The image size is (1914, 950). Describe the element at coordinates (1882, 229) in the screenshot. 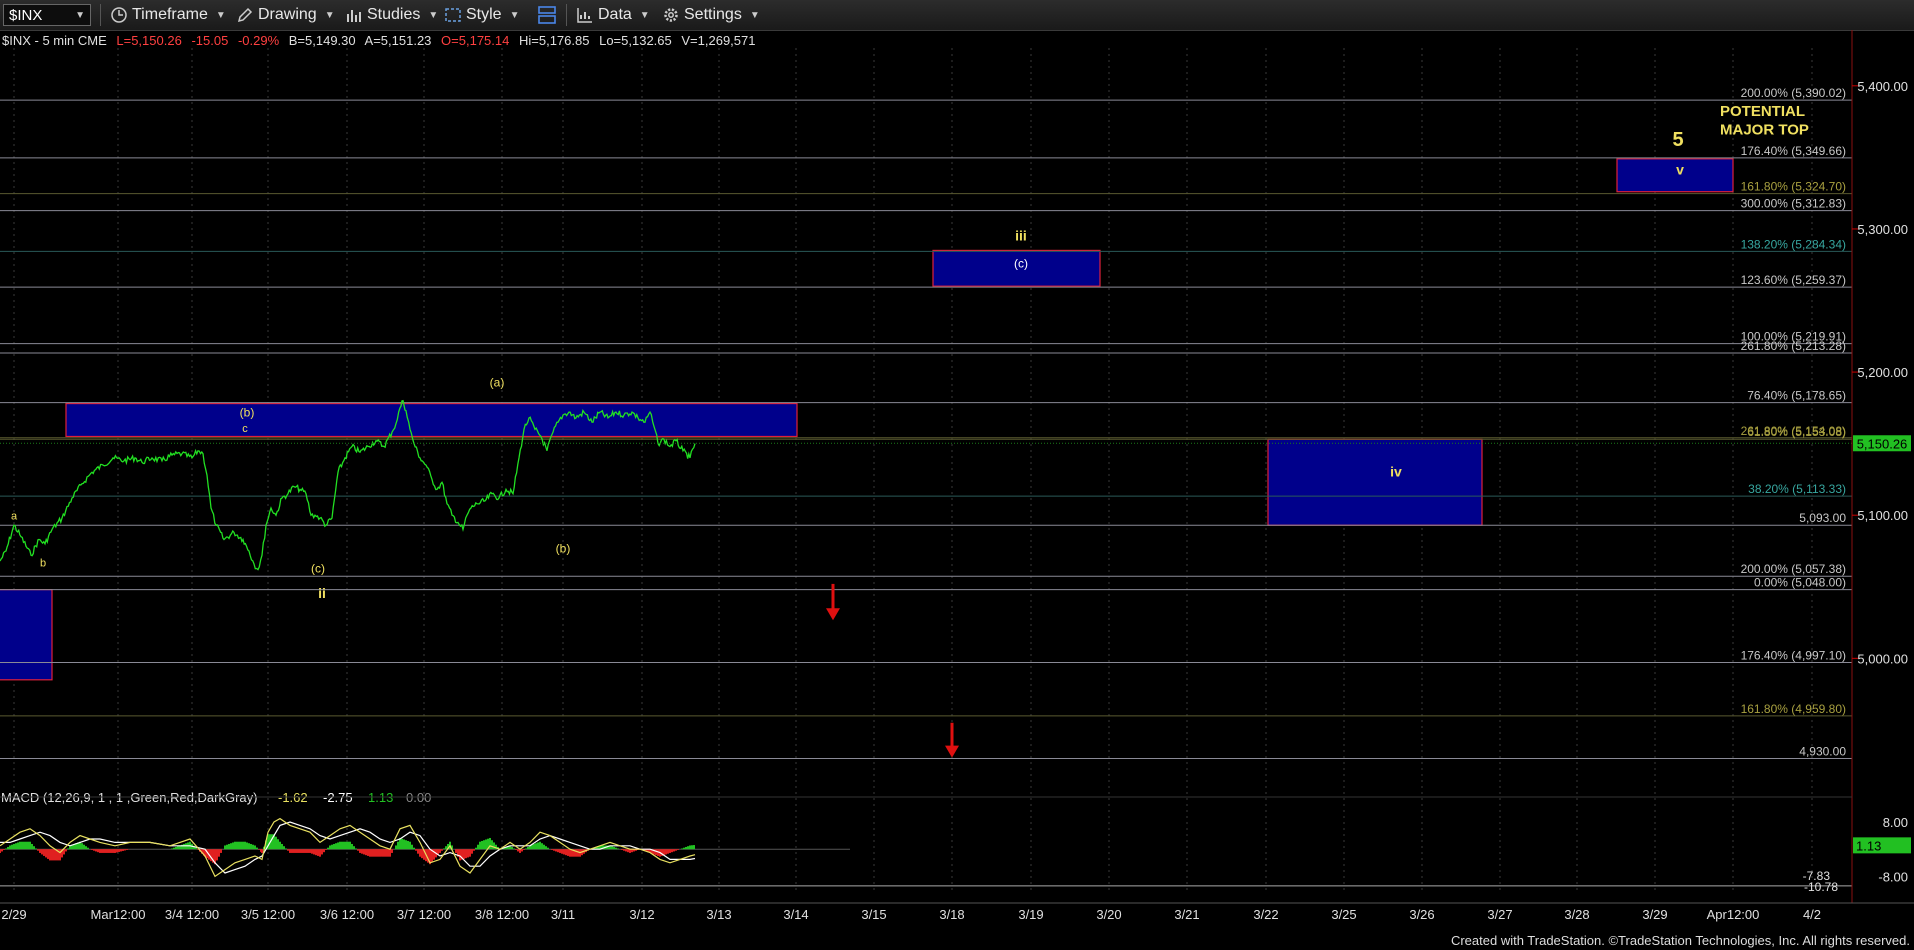

I see `y-tick-label: 5,300.00` at that location.